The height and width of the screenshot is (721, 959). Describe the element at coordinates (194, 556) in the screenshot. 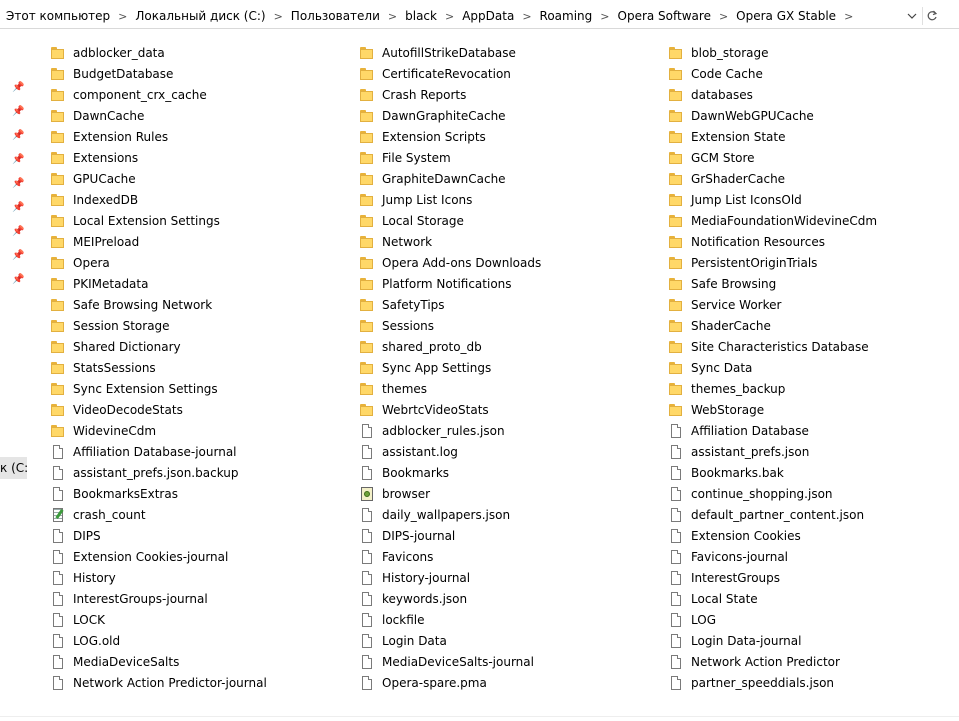

I see `file-item: Extension Cookies-journal` at that location.